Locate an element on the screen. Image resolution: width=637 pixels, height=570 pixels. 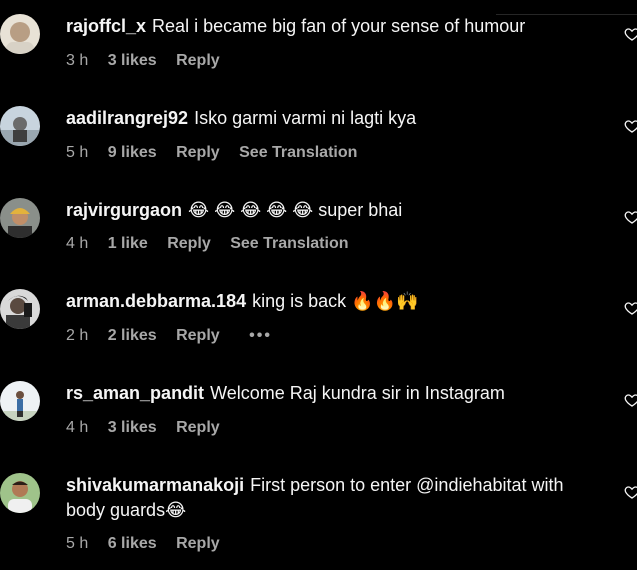
username: aadilrangrej92 is located at coordinates (127, 118).